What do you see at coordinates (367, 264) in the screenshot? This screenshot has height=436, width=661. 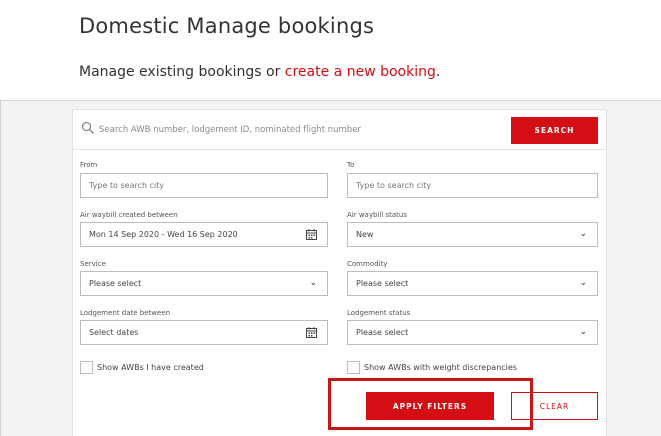 I see `commodity-label: Commodity` at bounding box center [367, 264].